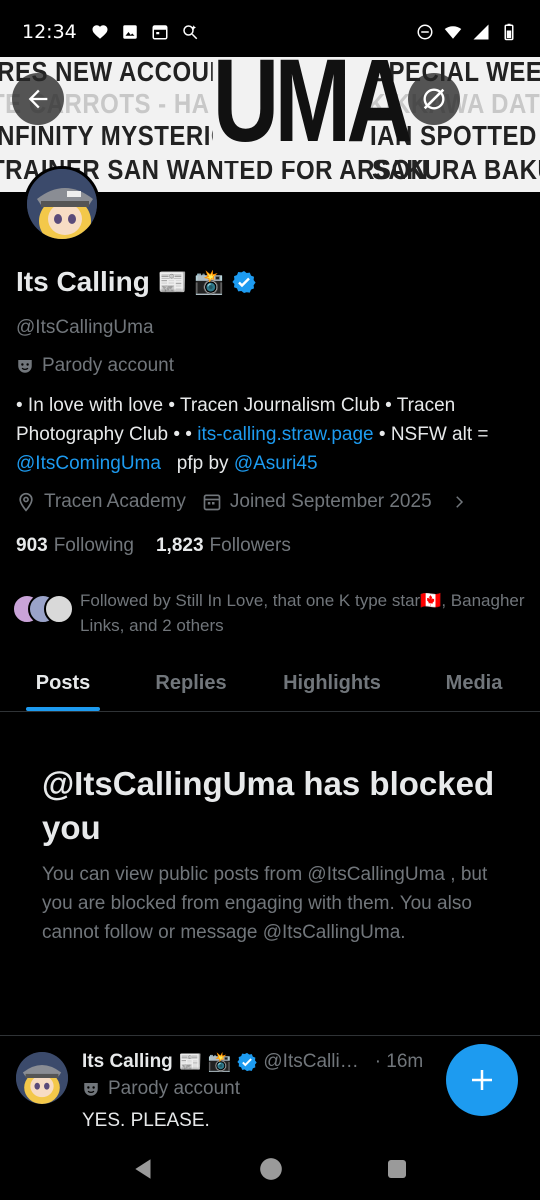 This screenshot has width=540, height=1200. I want to click on profile-name-row: Its Calling 📰 📸, so click(136, 282).